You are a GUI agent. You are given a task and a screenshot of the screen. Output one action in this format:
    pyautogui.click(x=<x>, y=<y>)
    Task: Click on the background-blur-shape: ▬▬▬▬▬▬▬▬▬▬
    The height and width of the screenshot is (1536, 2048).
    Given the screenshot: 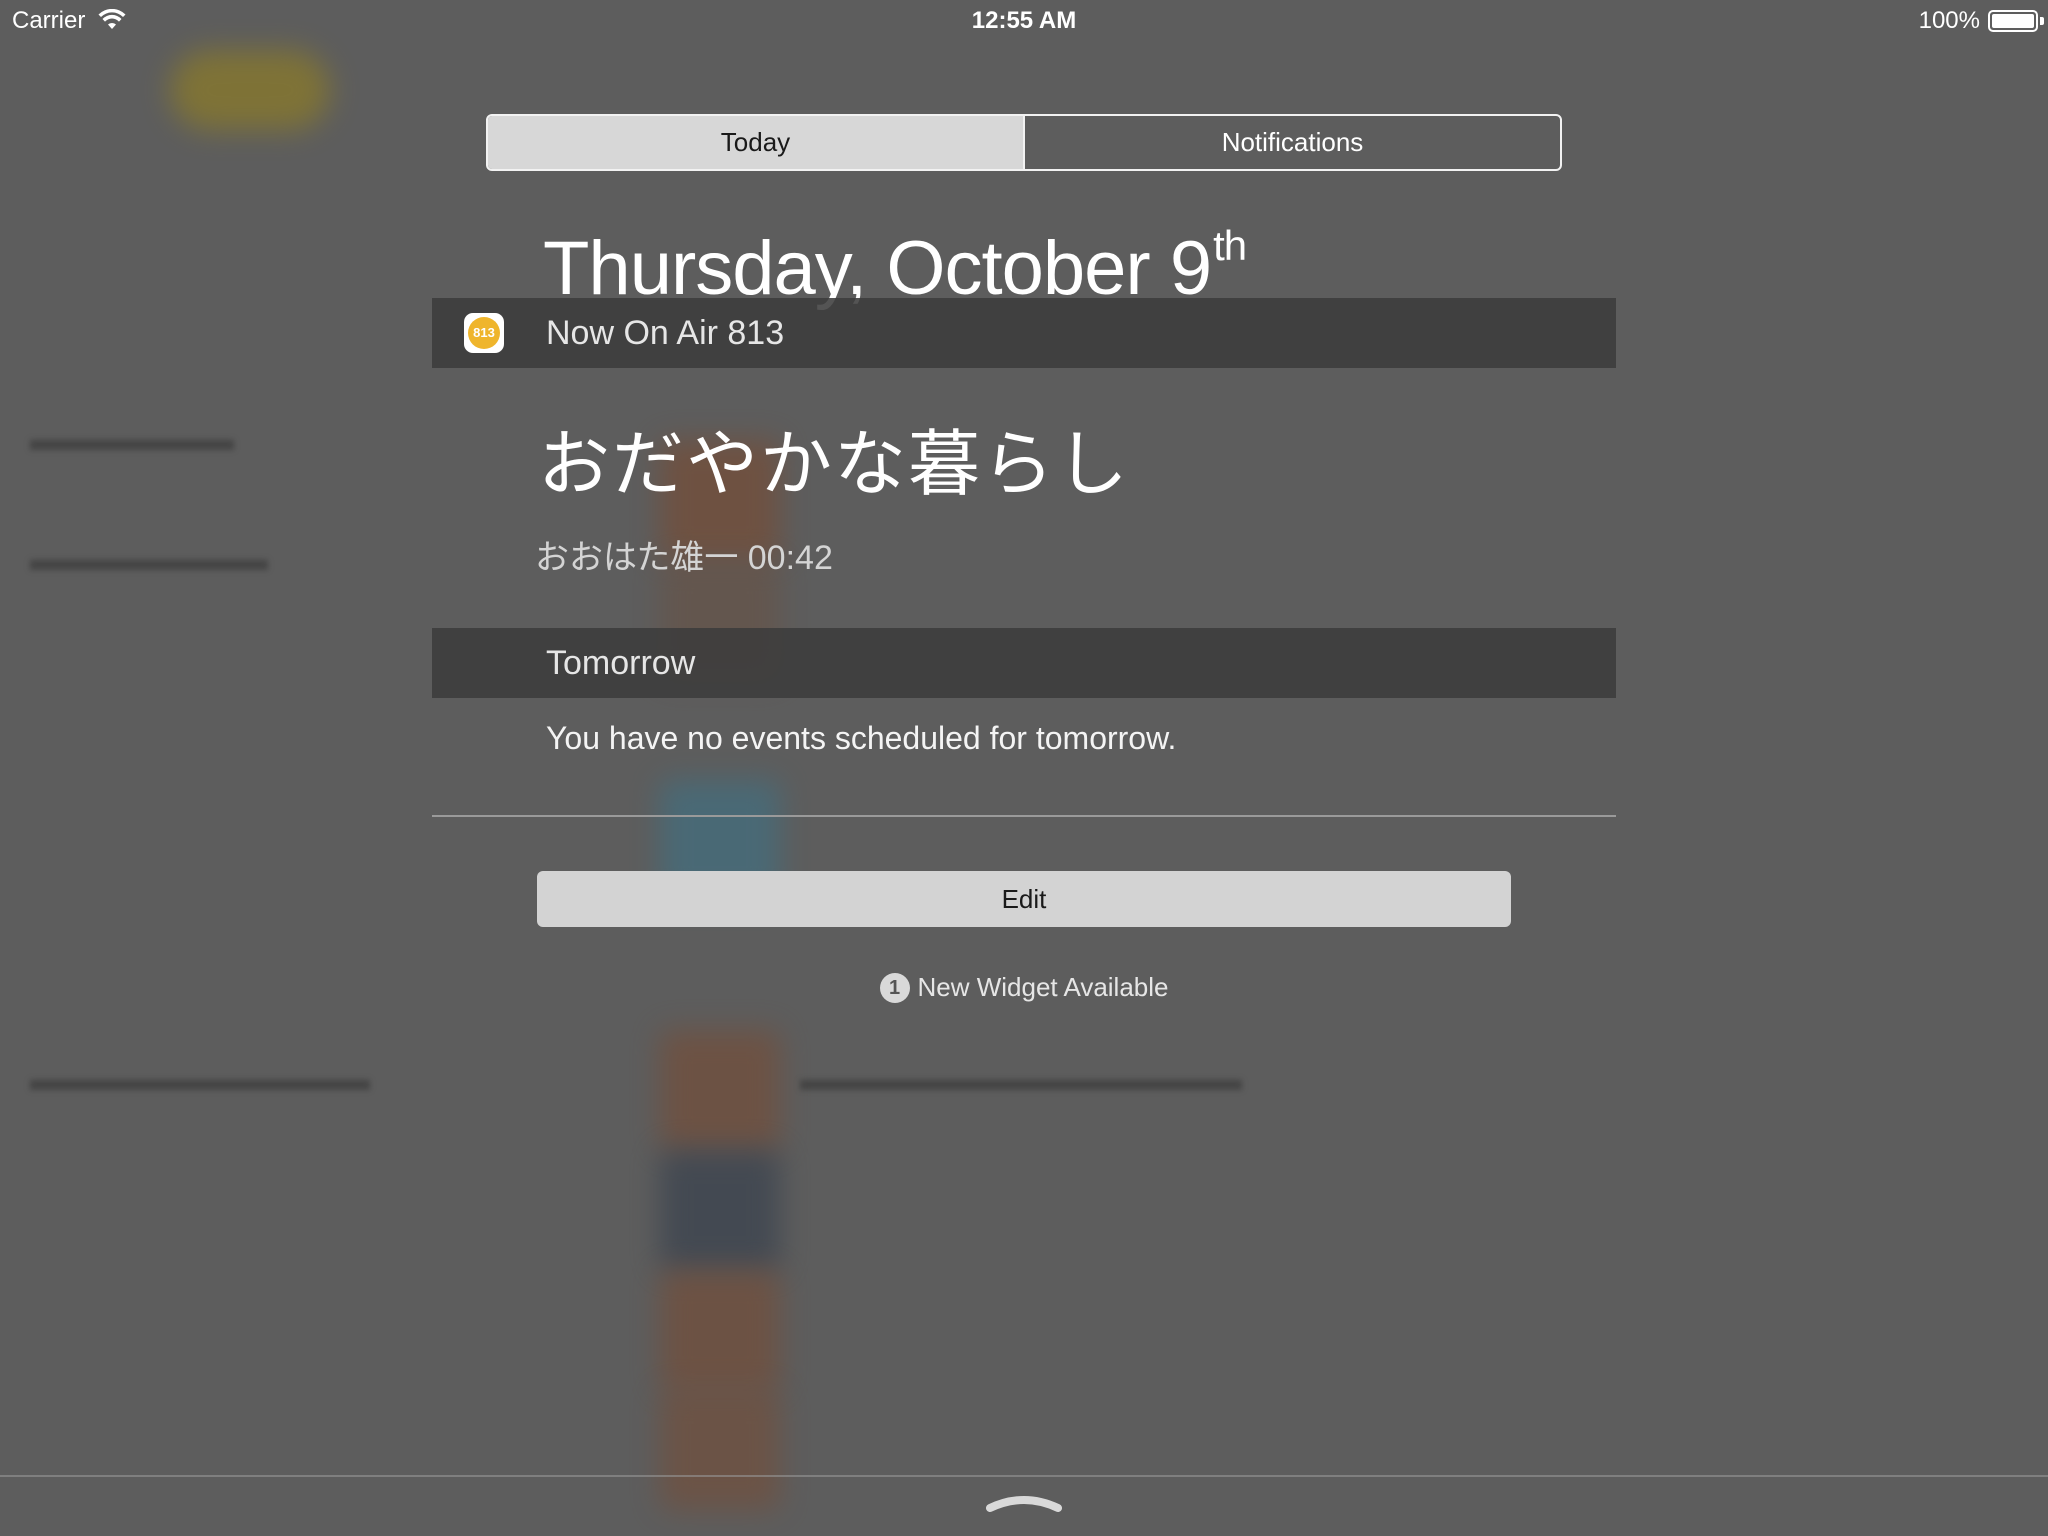 What is the action you would take?
    pyautogui.click(x=200, y=1079)
    